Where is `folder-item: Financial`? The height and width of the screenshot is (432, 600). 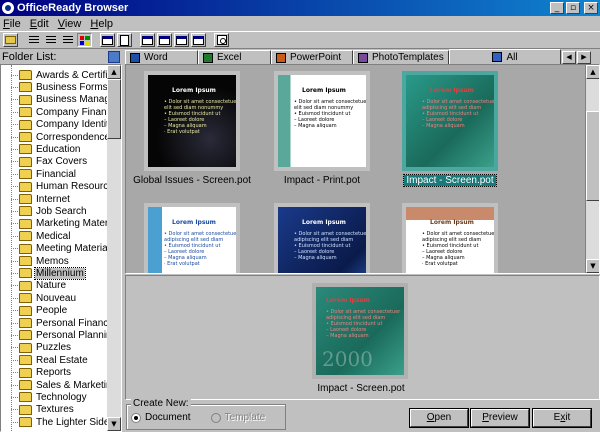
folder-item: Financial is located at coordinates (39, 174).